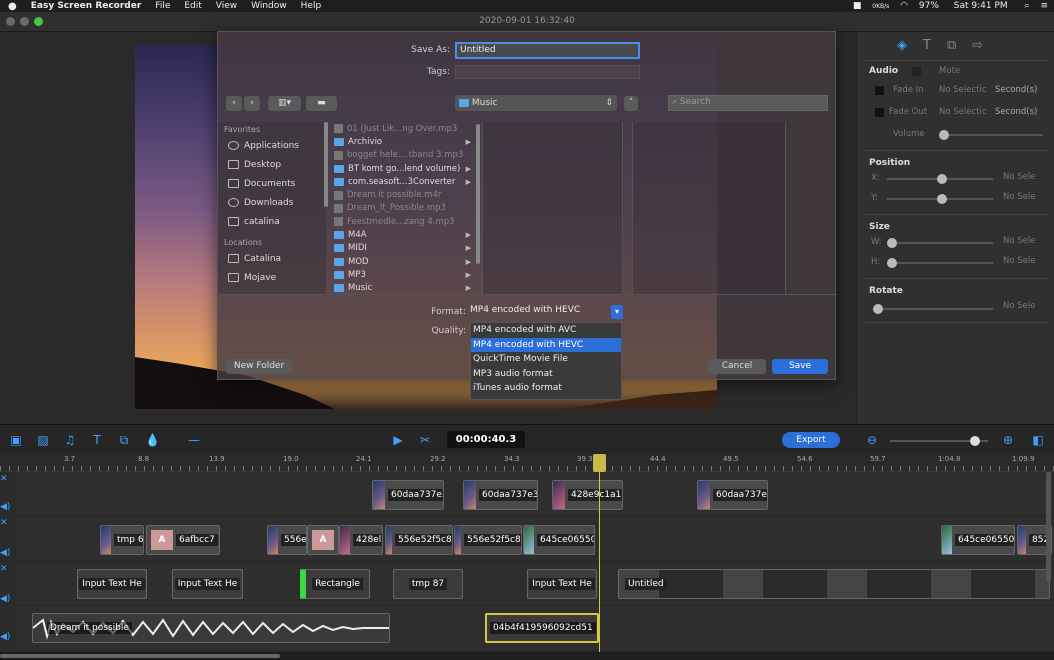  Describe the element at coordinates (977, 46) in the screenshot. I see `tab-transition-icon: ⇨` at that location.